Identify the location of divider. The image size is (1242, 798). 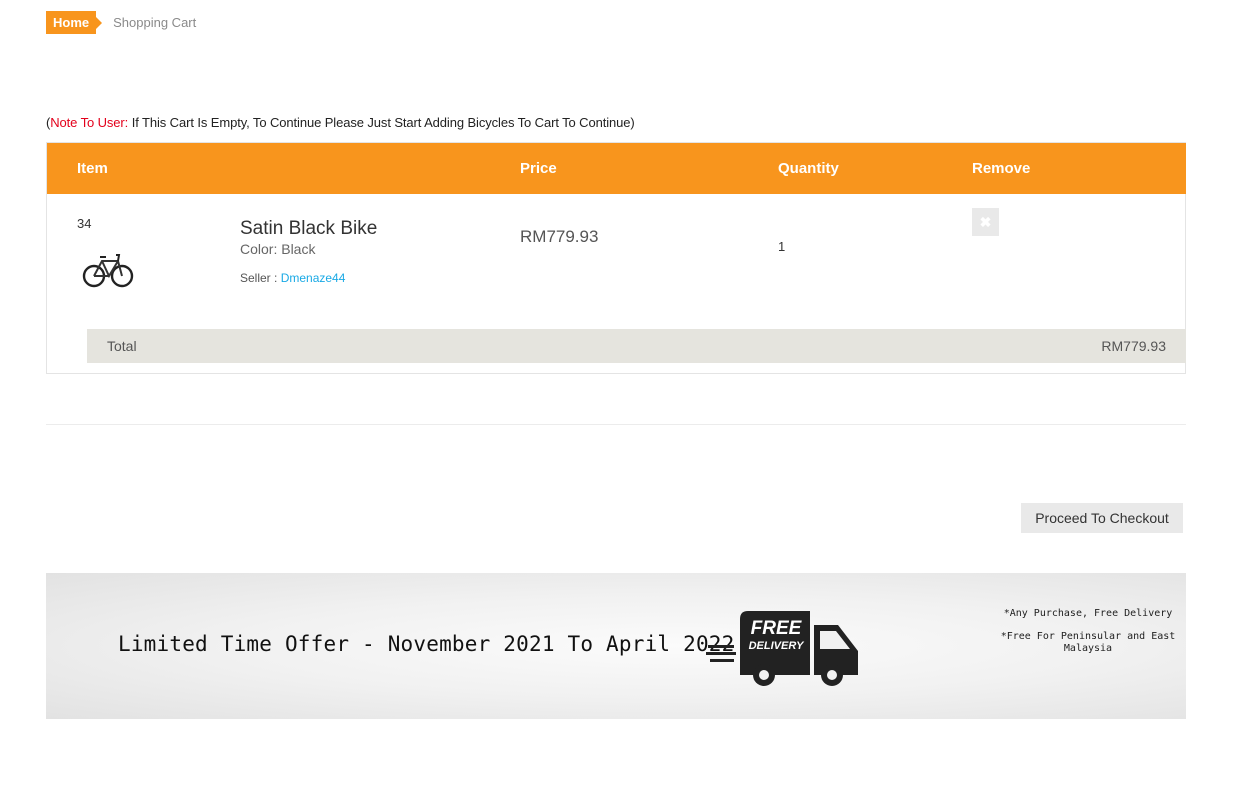
(616, 424).